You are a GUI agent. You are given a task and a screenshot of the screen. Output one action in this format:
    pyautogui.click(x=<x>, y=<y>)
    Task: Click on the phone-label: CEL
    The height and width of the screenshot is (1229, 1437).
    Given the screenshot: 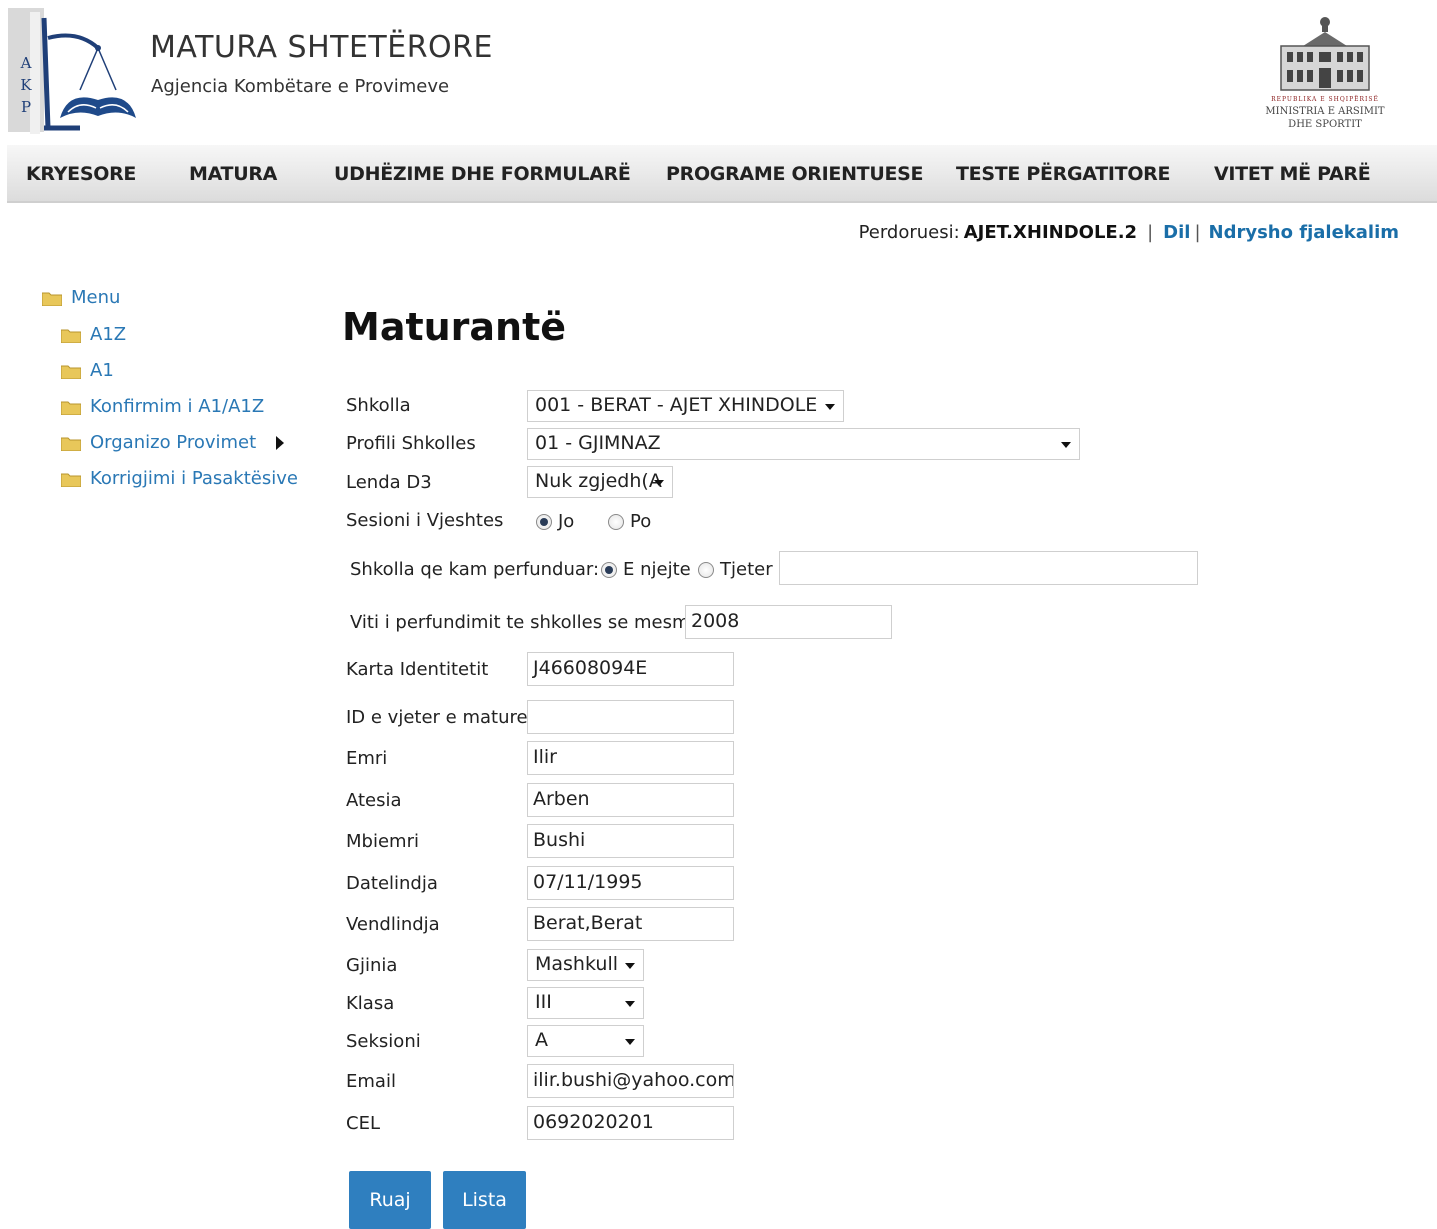 What is the action you would take?
    pyautogui.click(x=363, y=1123)
    